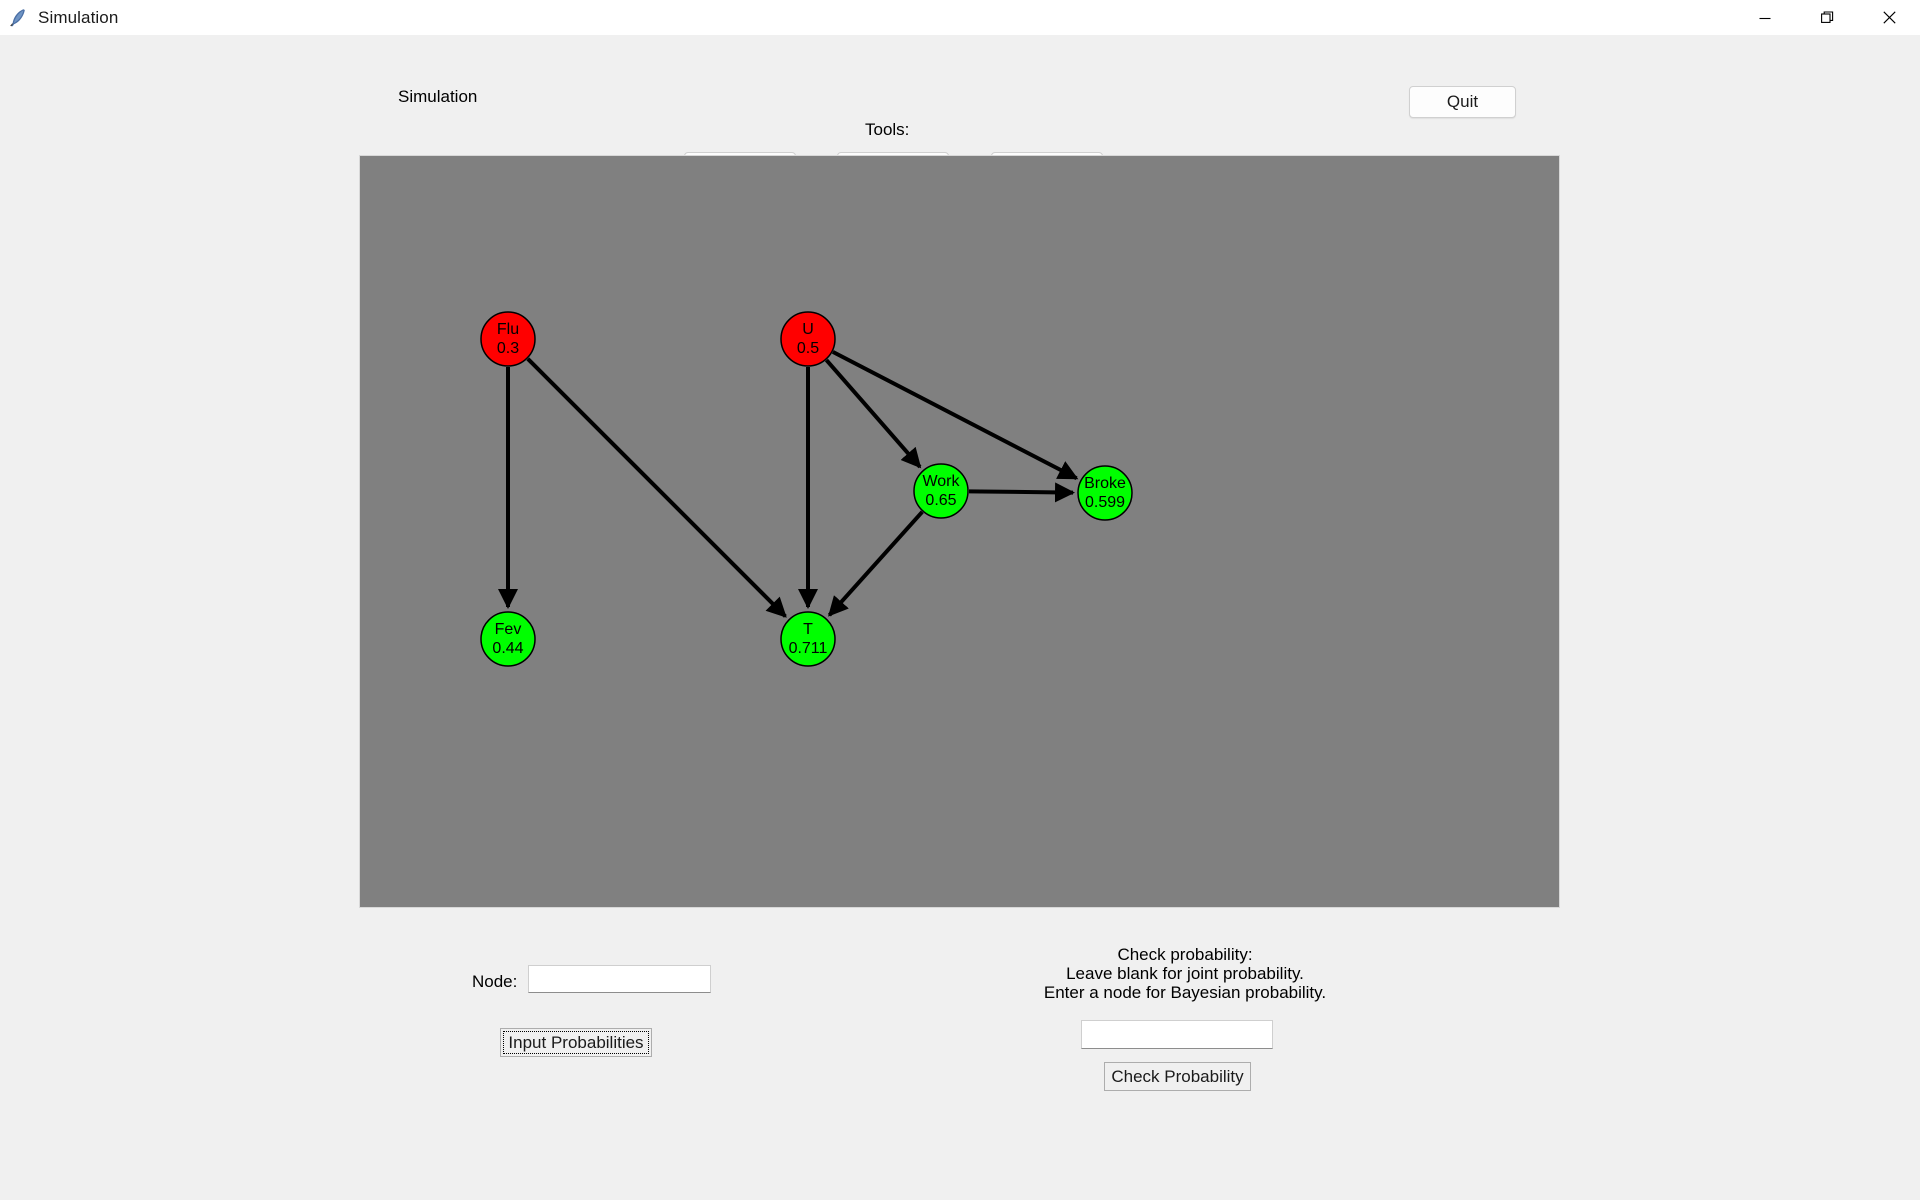 The width and height of the screenshot is (1920, 1200). I want to click on window-title: Simulation, so click(78, 17).